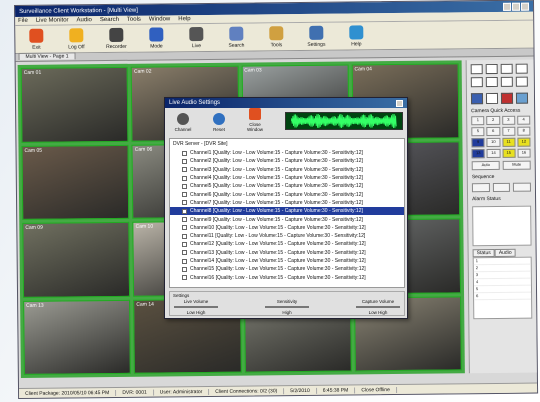 The width and height of the screenshot is (540, 402). What do you see at coordinates (507, 6) in the screenshot?
I see `minimize-button` at bounding box center [507, 6].